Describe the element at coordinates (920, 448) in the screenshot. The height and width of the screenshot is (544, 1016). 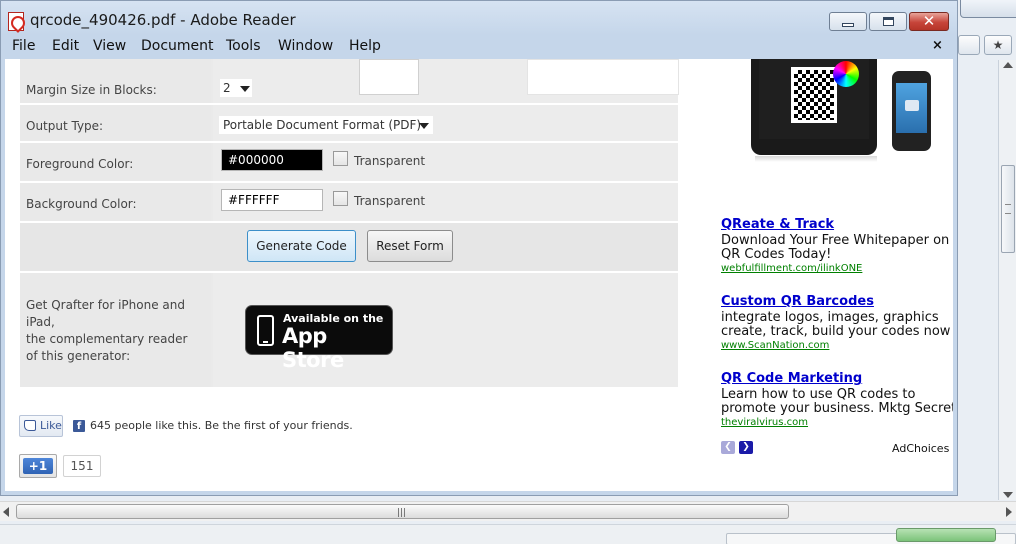
I see `adchoices-label: AdChoices` at that location.